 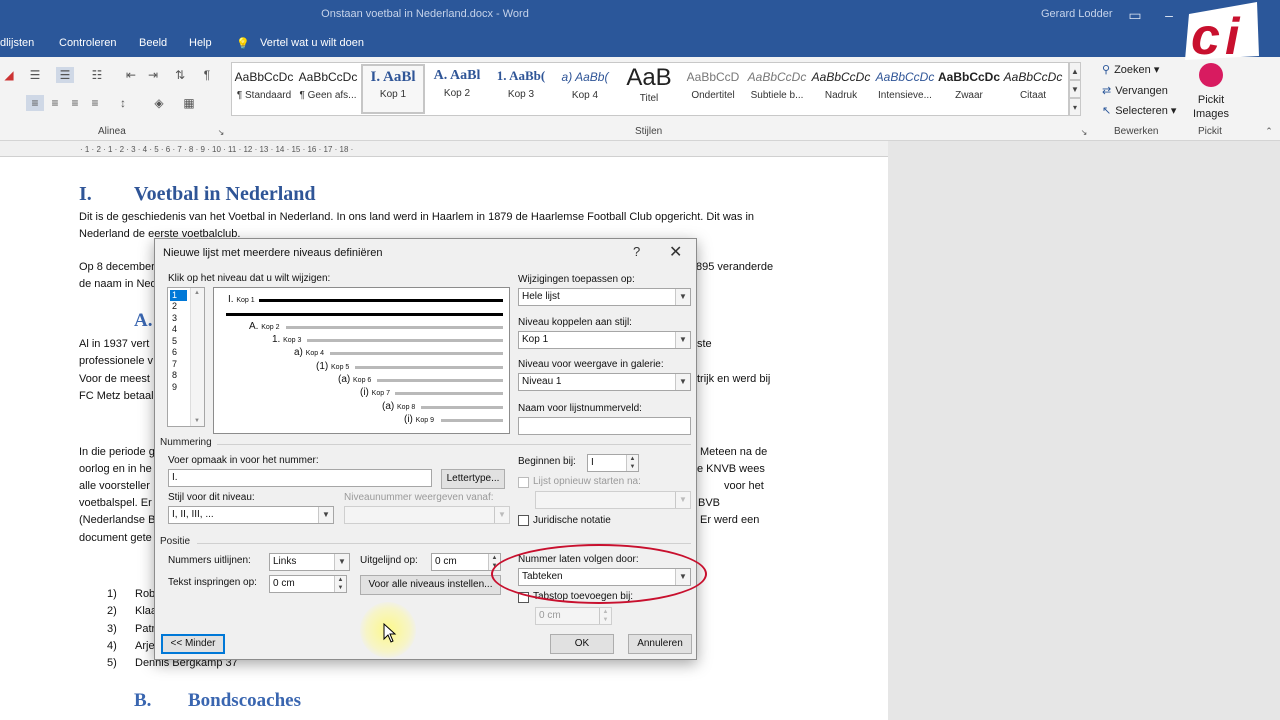 I want to click on paragraph-3-right-1: ste, so click(x=704, y=344).